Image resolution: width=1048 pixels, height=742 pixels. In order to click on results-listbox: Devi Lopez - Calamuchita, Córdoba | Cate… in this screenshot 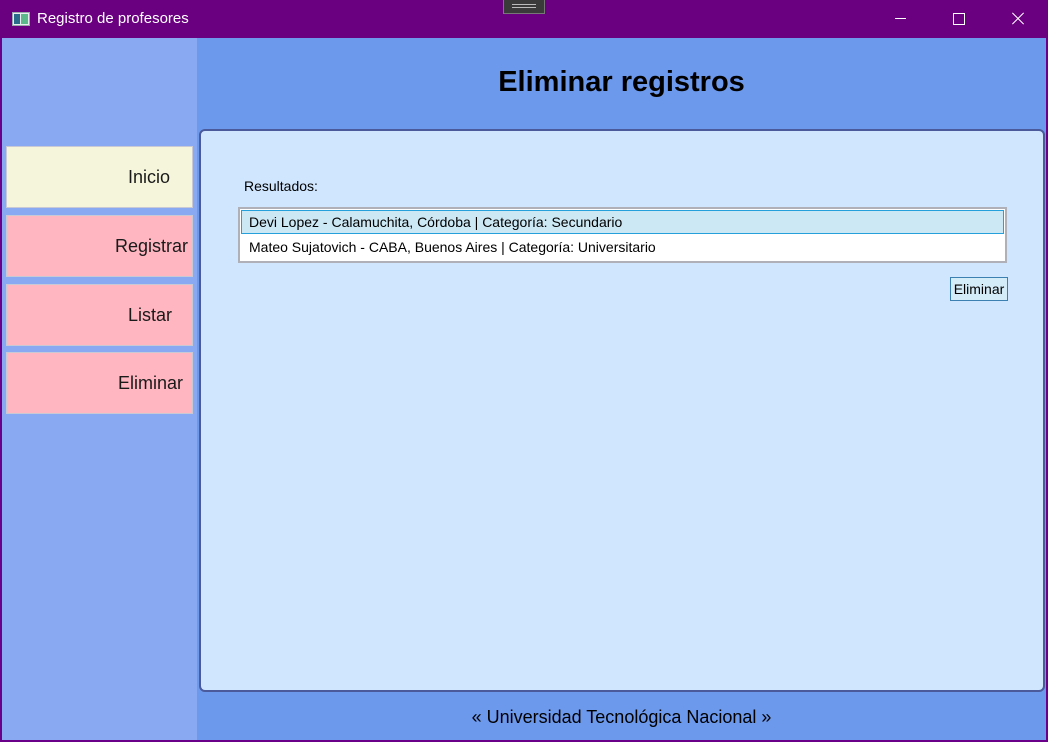, I will do `click(622, 235)`.